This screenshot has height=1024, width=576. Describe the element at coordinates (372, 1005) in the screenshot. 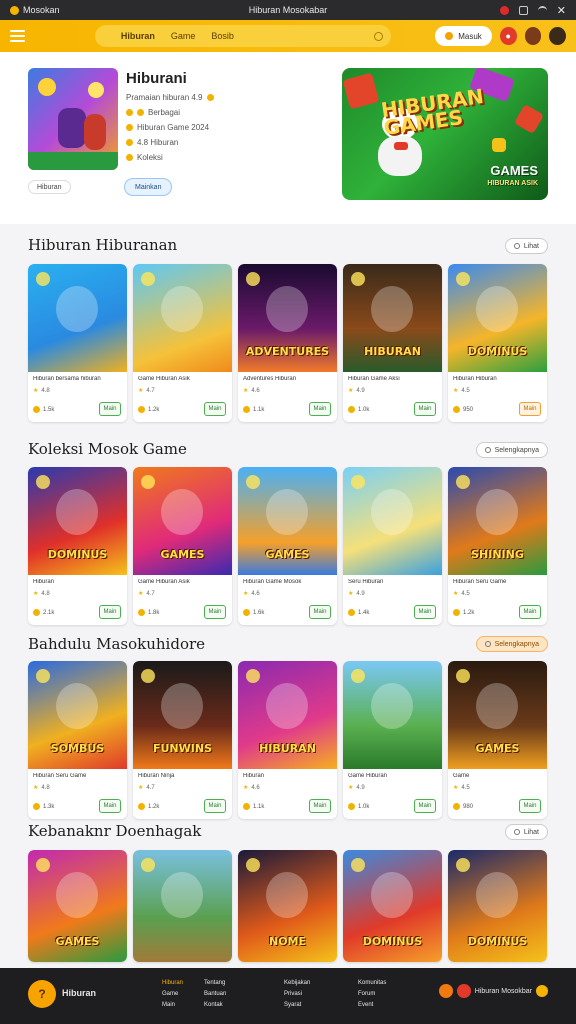

I see `footer-link: Event` at that location.